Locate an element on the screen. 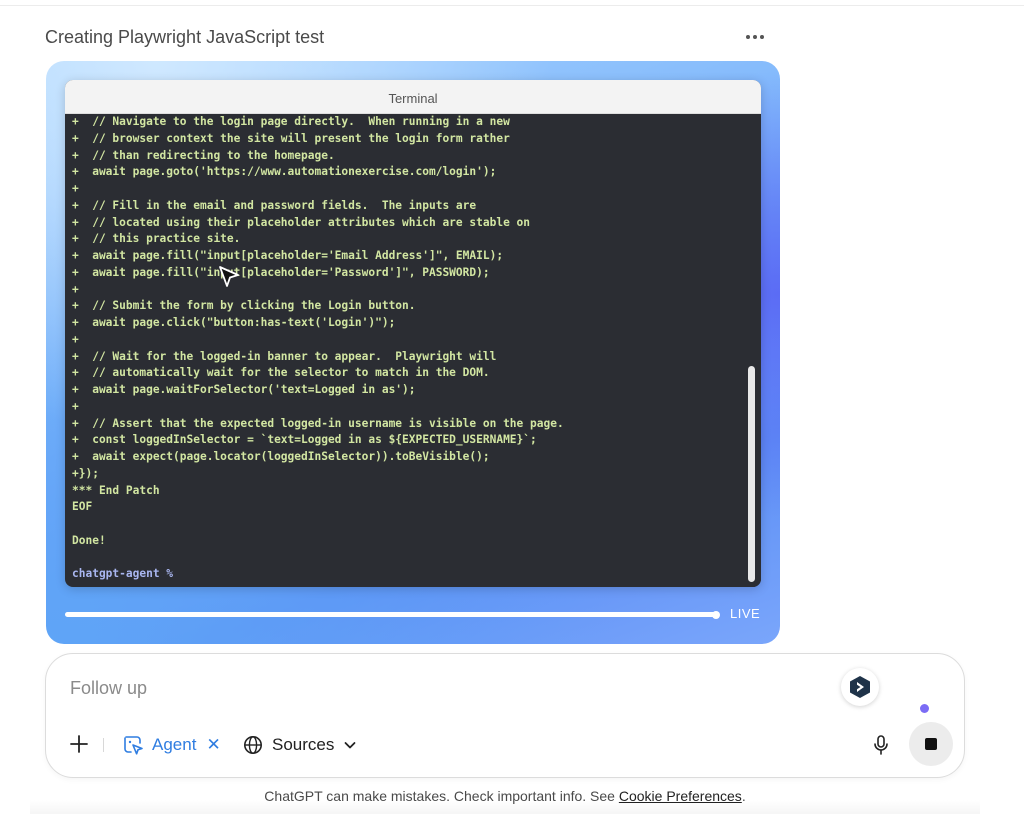 The width and height of the screenshot is (1024, 814). stop-button is located at coordinates (931, 744).